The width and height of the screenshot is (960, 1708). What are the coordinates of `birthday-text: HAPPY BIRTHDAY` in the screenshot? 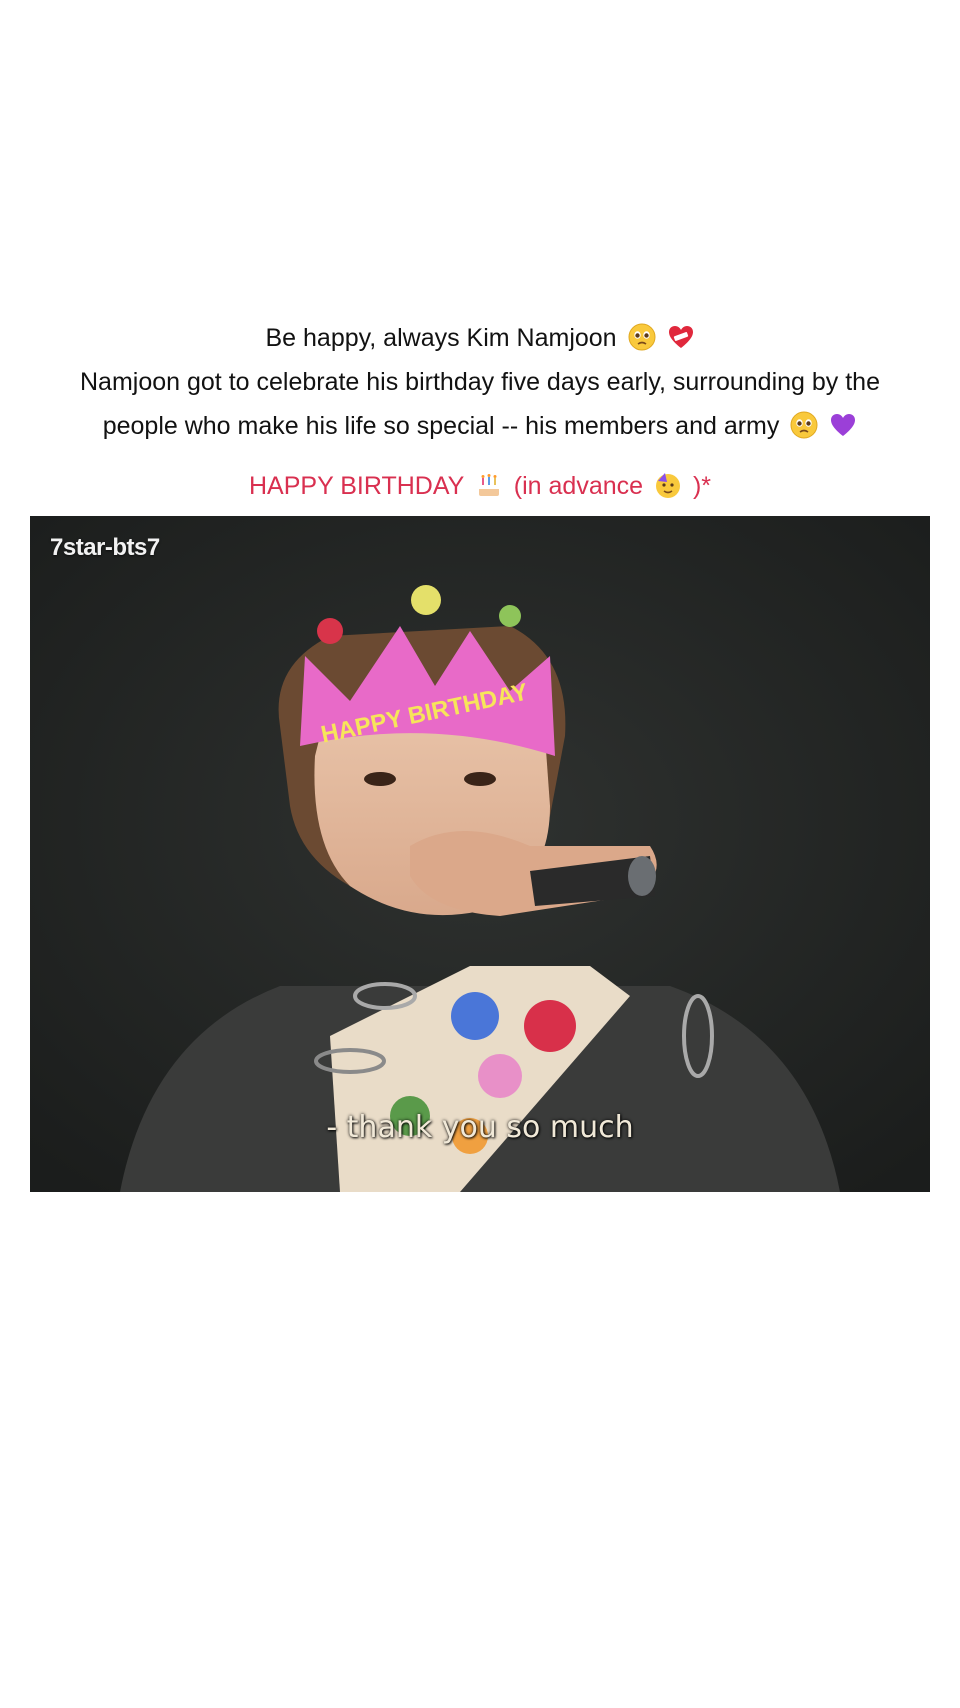 It's located at (356, 486).